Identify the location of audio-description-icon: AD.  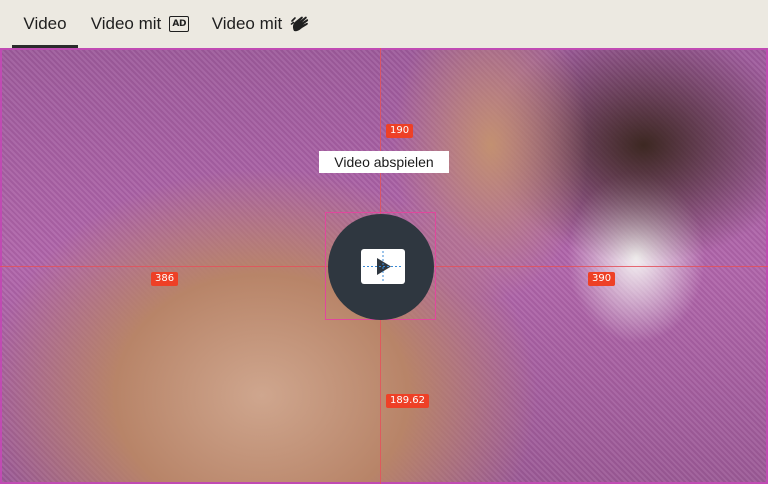
(179, 24).